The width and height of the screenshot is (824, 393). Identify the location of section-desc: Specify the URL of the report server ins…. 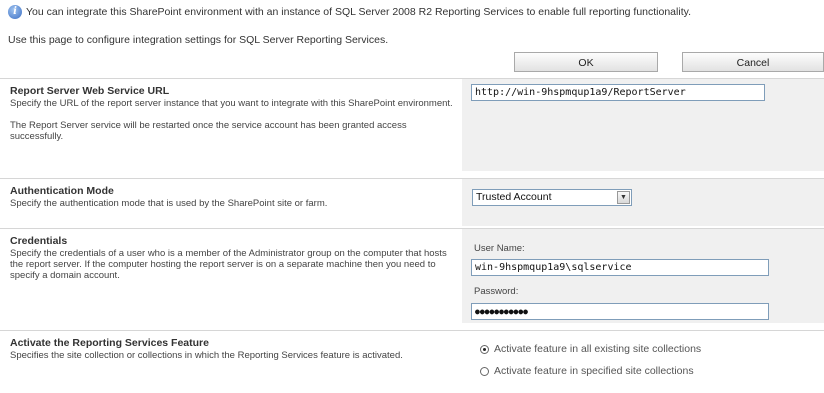
(231, 103).